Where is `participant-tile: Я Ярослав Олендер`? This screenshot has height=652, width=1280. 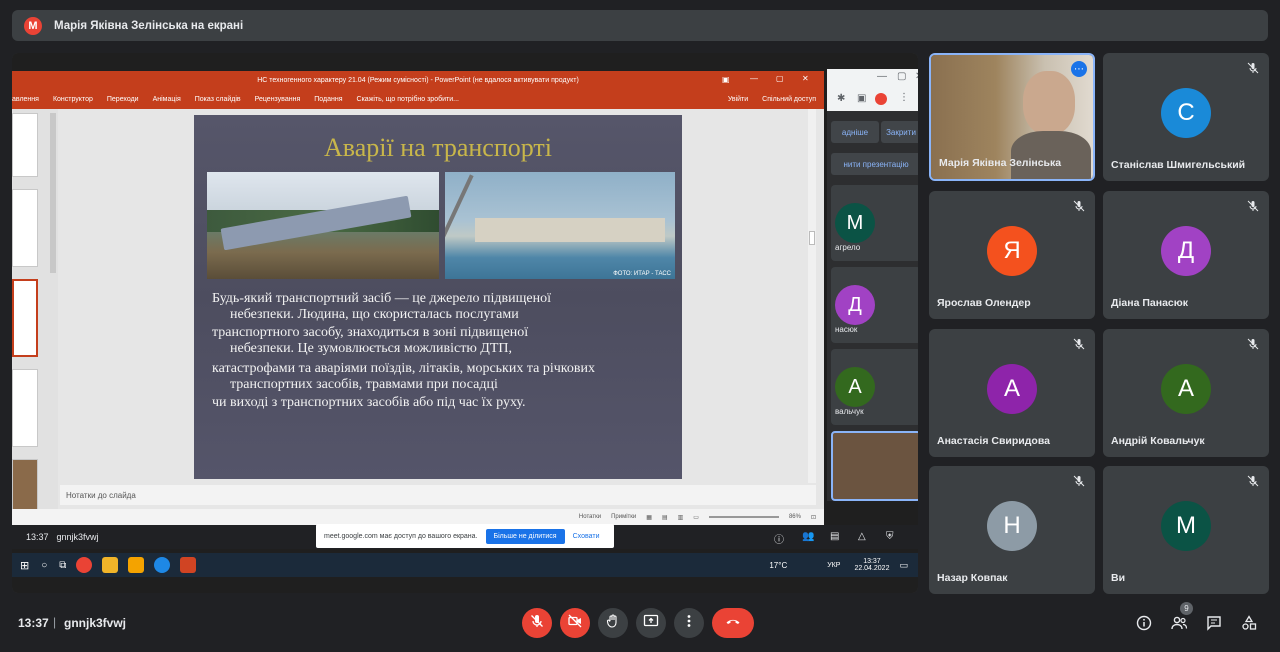 participant-tile: Я Ярослав Олендер is located at coordinates (1012, 255).